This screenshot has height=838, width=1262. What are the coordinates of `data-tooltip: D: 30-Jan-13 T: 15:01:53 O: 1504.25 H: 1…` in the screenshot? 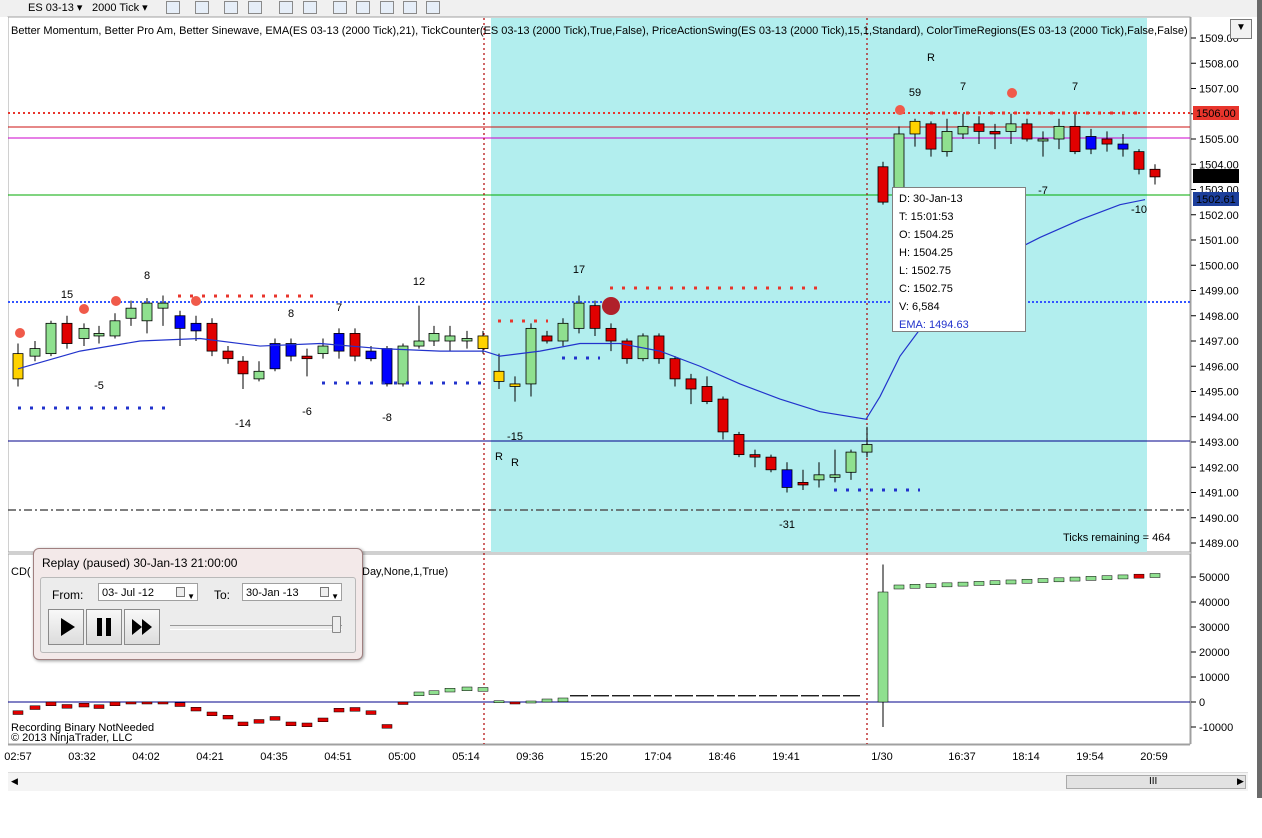 It's located at (959, 259).